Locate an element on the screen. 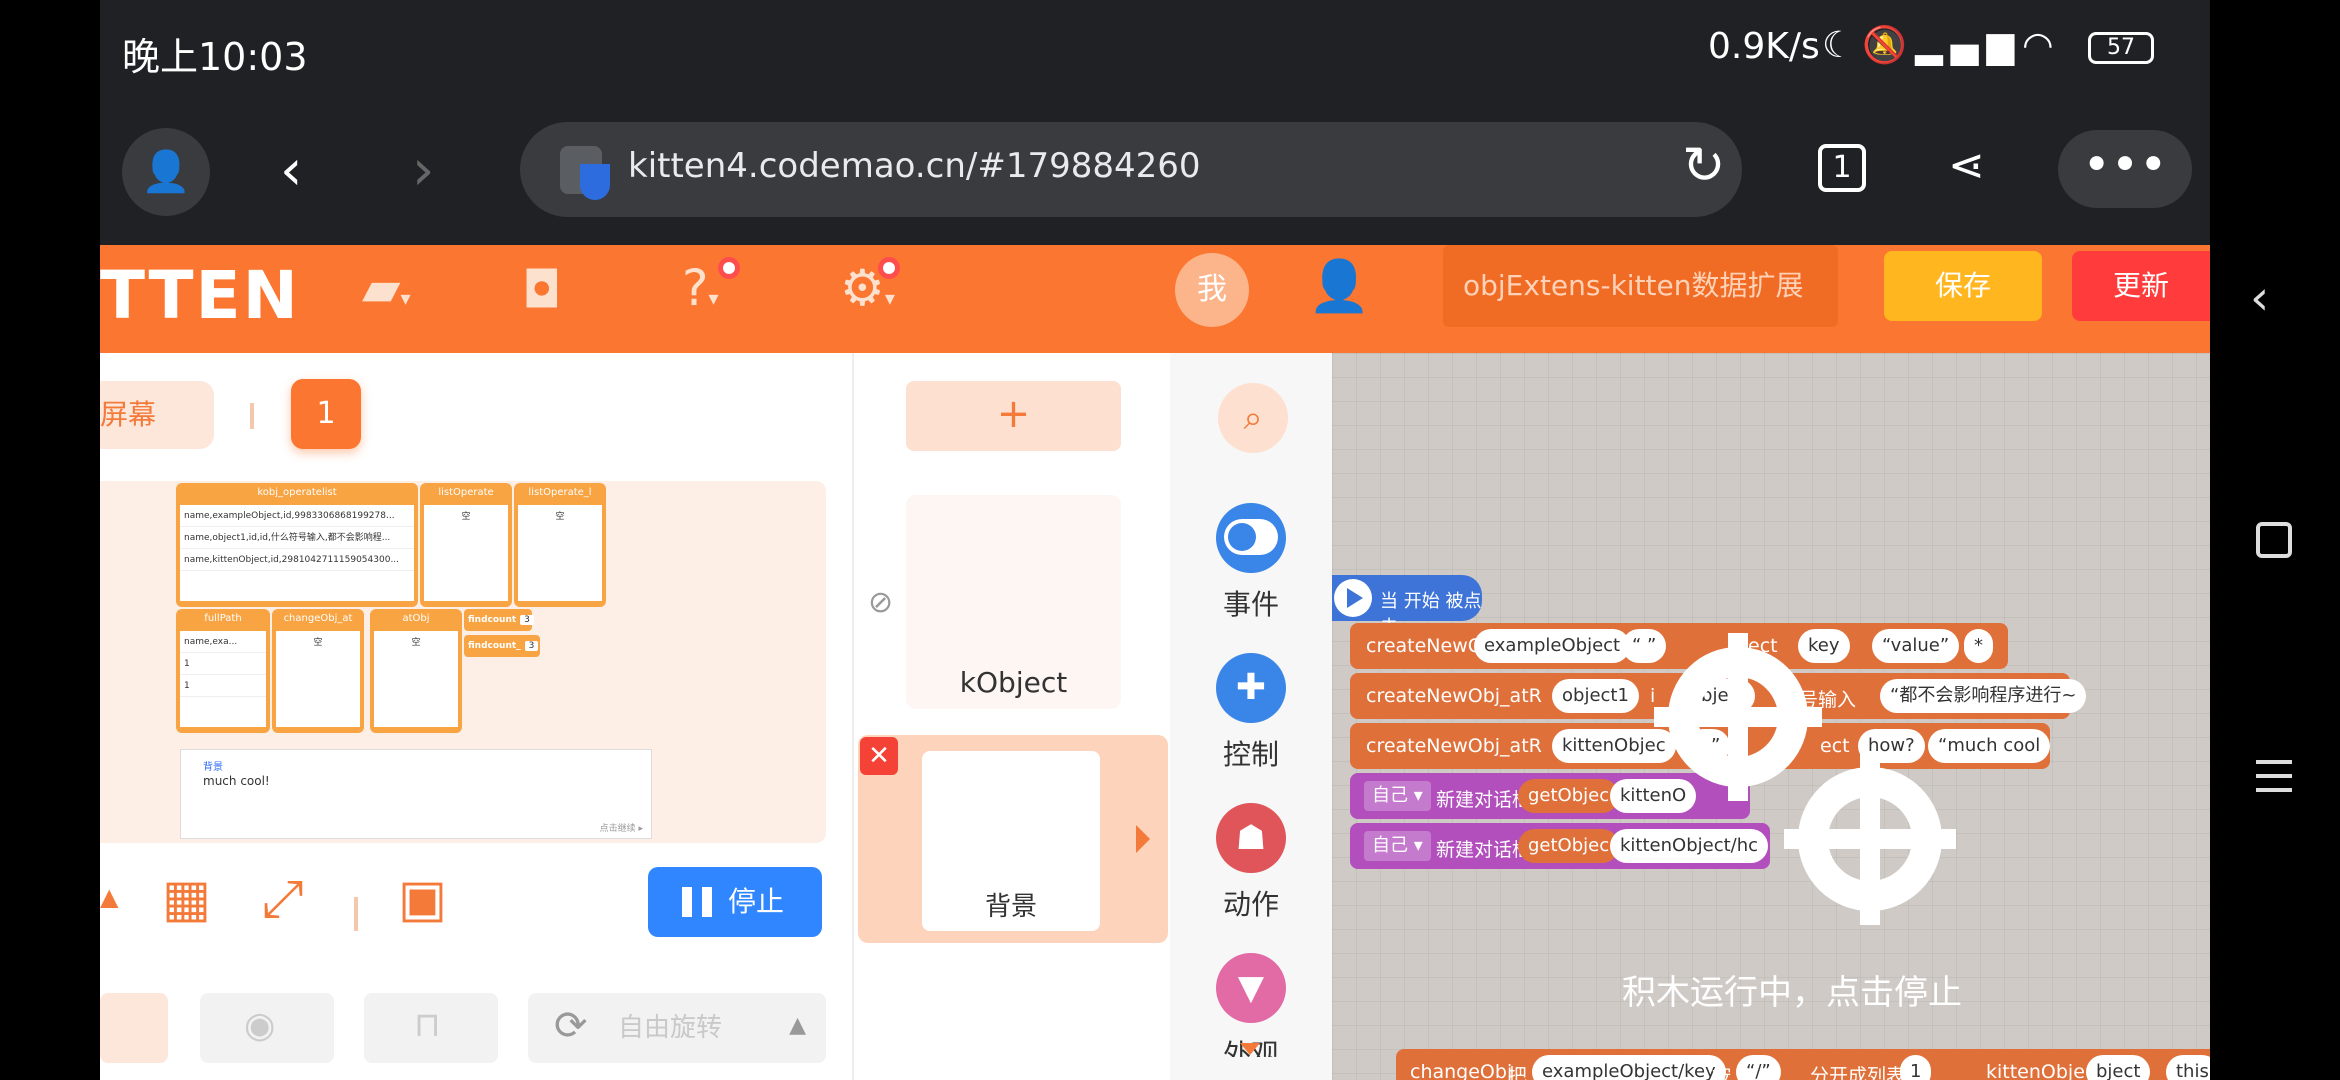 Image resolution: width=2340 pixels, height=1080 pixels. system-home-button is located at coordinates (2274, 540).